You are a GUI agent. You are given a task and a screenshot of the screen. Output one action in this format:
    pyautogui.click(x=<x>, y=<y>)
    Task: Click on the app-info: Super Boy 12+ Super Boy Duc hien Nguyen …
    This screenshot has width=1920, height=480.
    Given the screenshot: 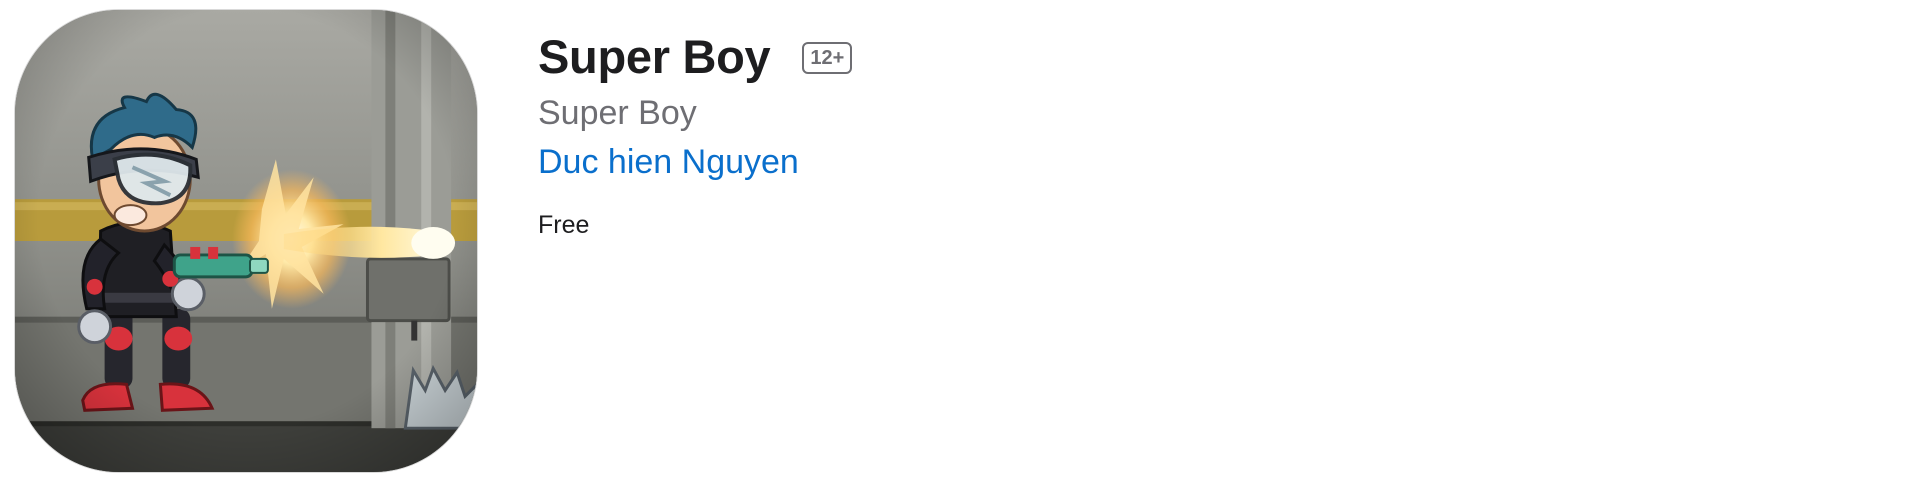 What is the action you would take?
    pyautogui.click(x=695, y=134)
    